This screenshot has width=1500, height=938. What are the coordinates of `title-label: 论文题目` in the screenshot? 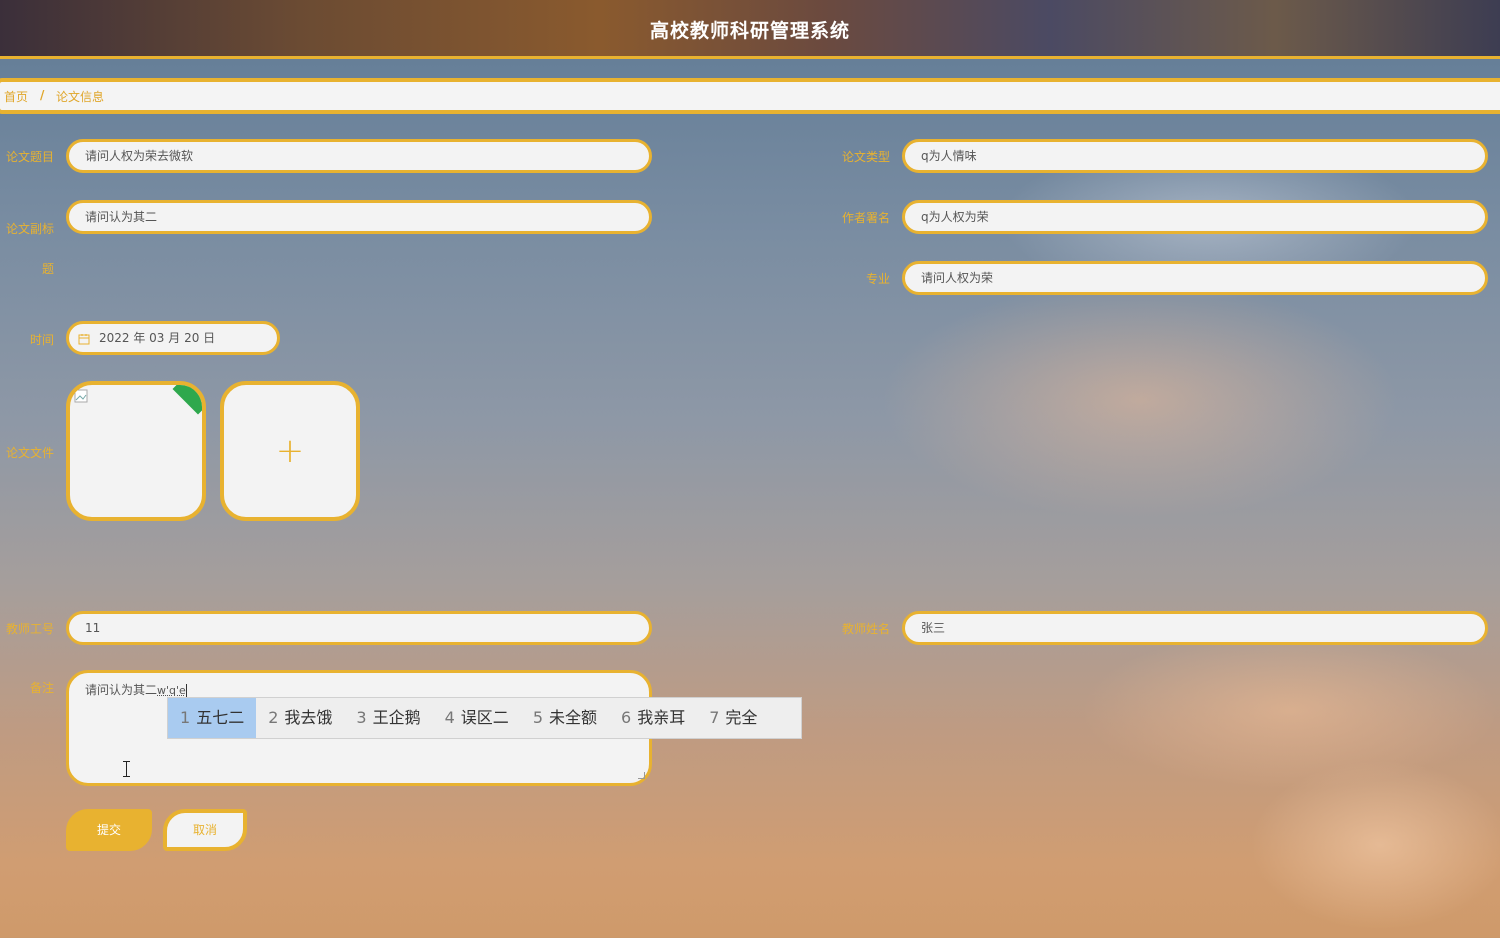 It's located at (29, 157).